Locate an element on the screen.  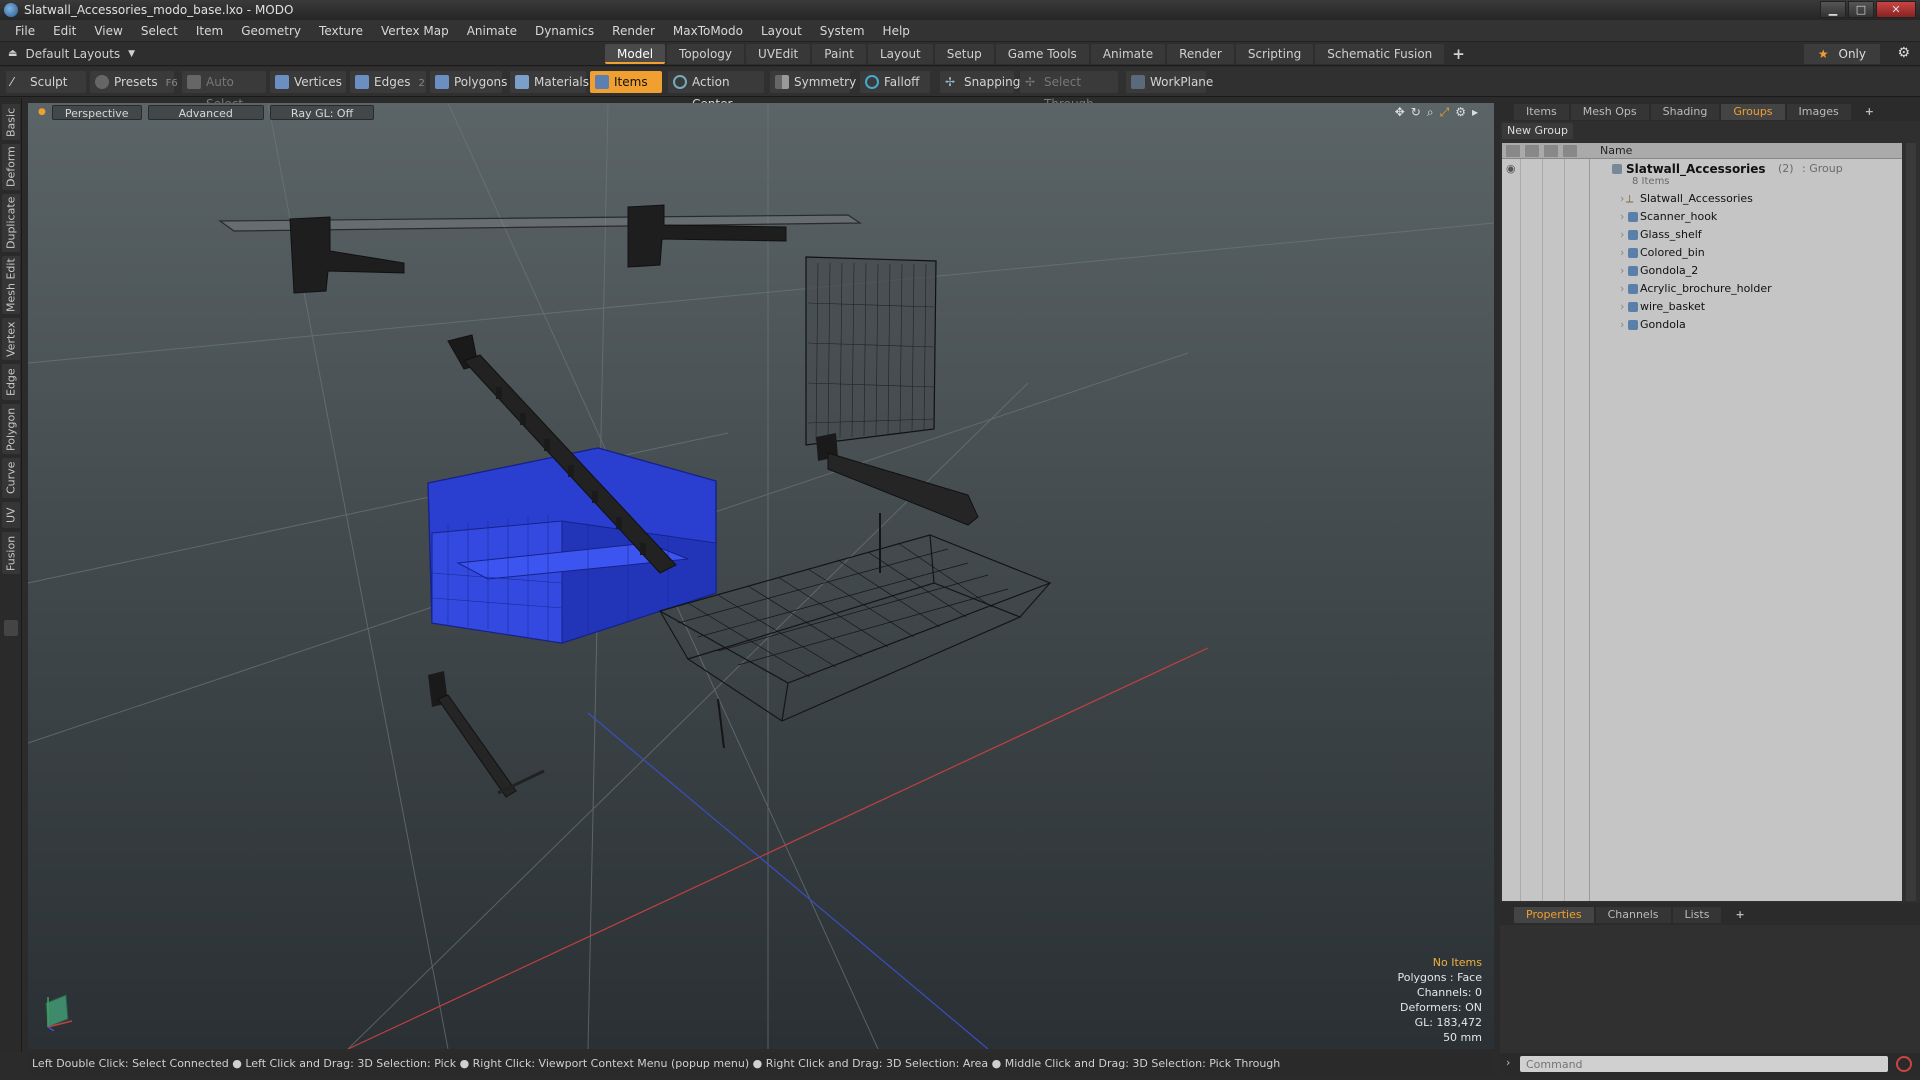
tab-items: Items is located at coordinates (1541, 112).